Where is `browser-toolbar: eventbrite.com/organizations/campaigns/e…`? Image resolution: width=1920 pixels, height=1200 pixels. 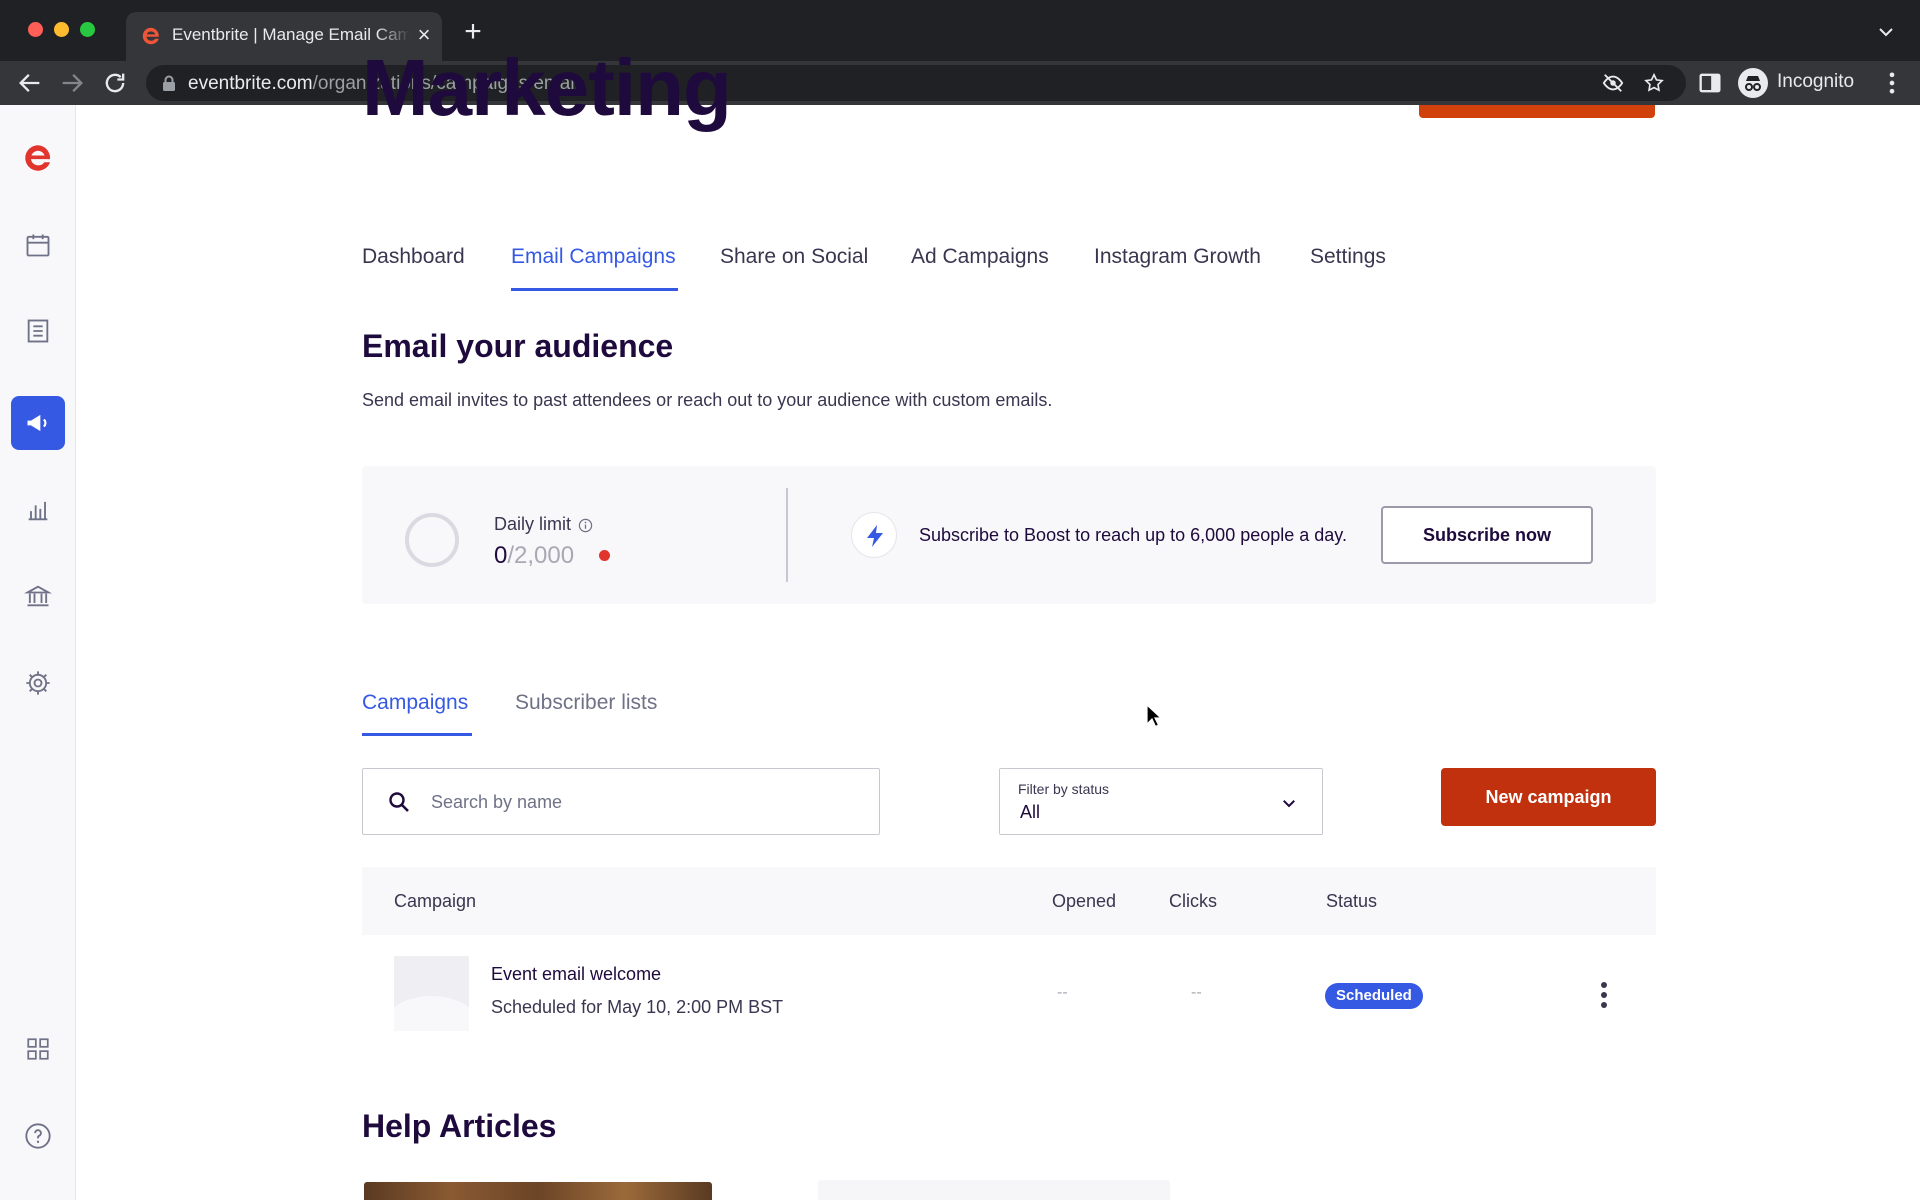 browser-toolbar: eventbrite.com/organizations/campaigns/e… is located at coordinates (960, 83).